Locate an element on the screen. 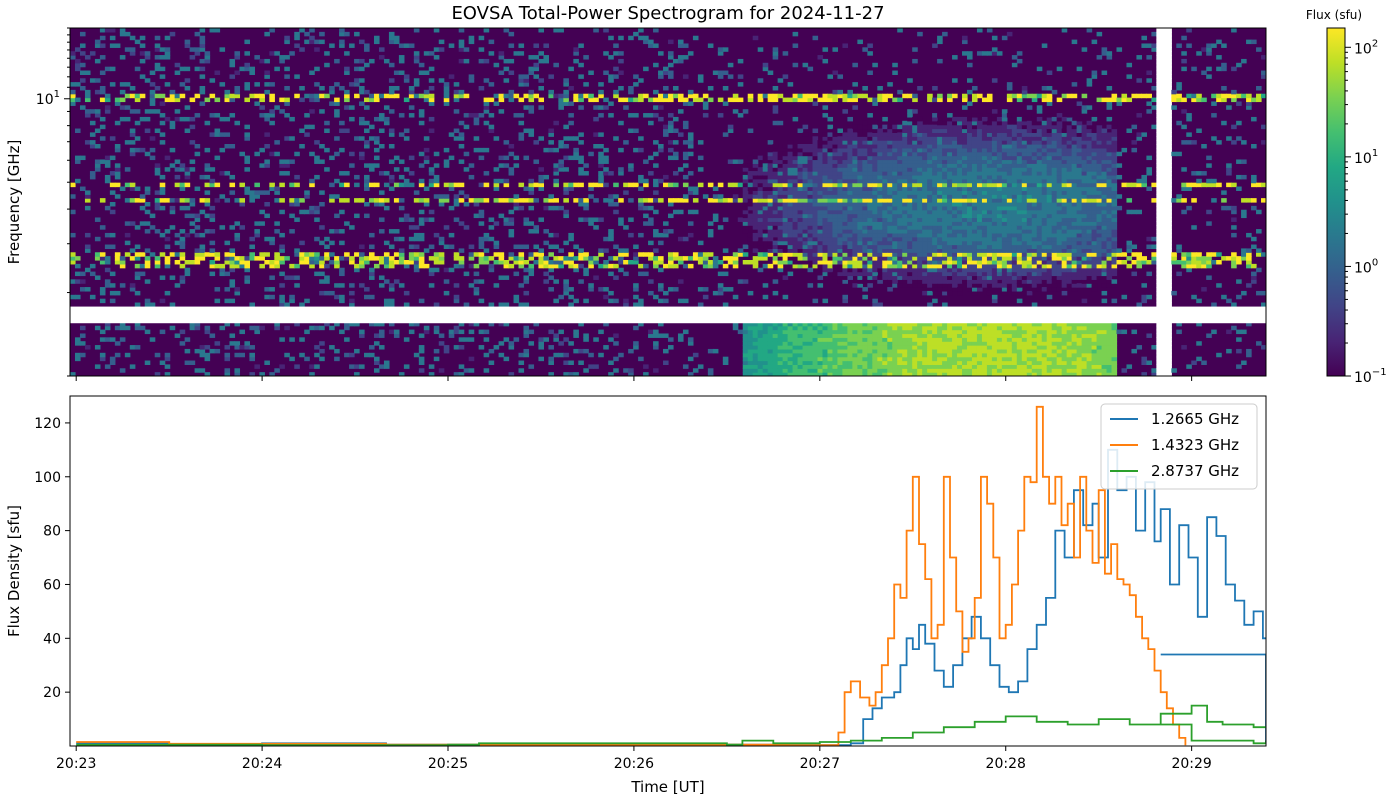 This screenshot has width=1400, height=800. x-tick-label: 20:23 is located at coordinates (76, 764).